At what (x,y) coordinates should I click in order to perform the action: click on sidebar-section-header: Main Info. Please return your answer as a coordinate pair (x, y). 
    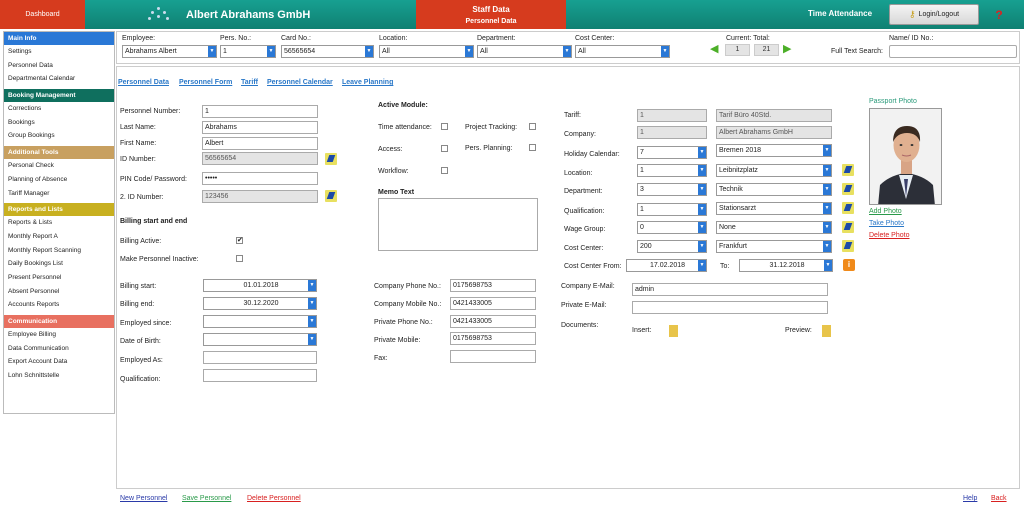
    Looking at the image, I should click on (59, 38).